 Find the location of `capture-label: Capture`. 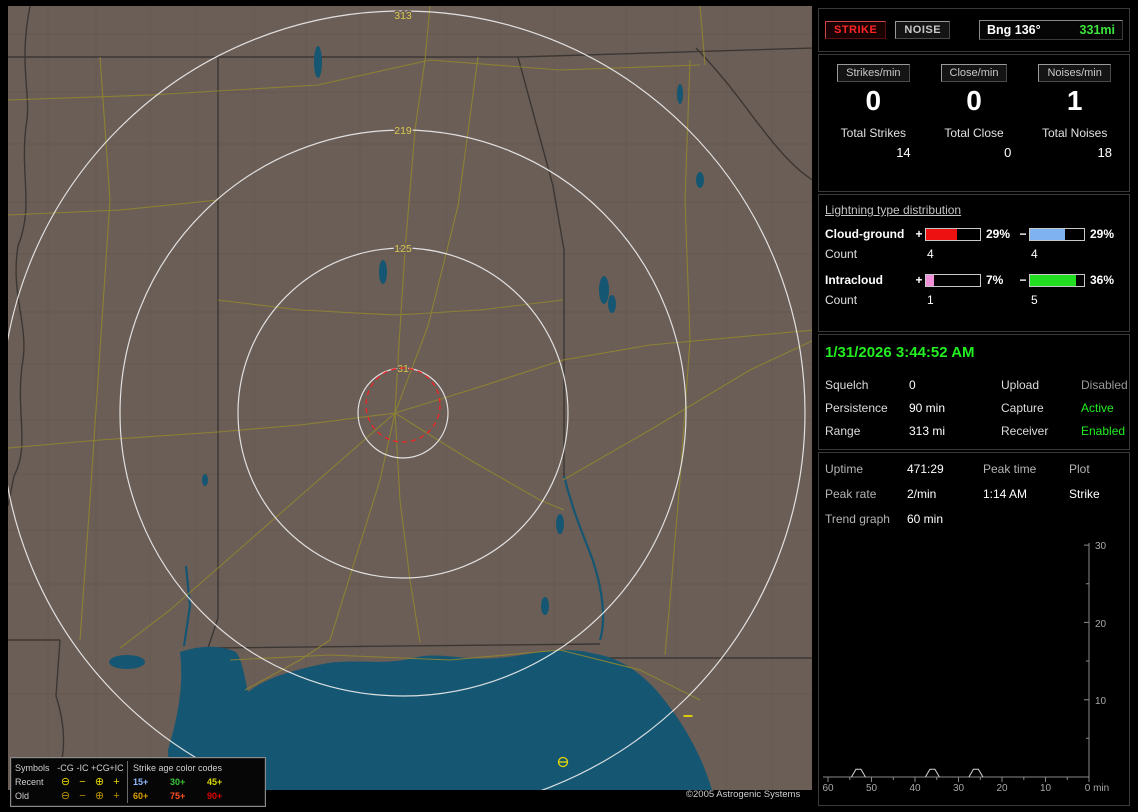

capture-label: Capture is located at coordinates (1022, 408).